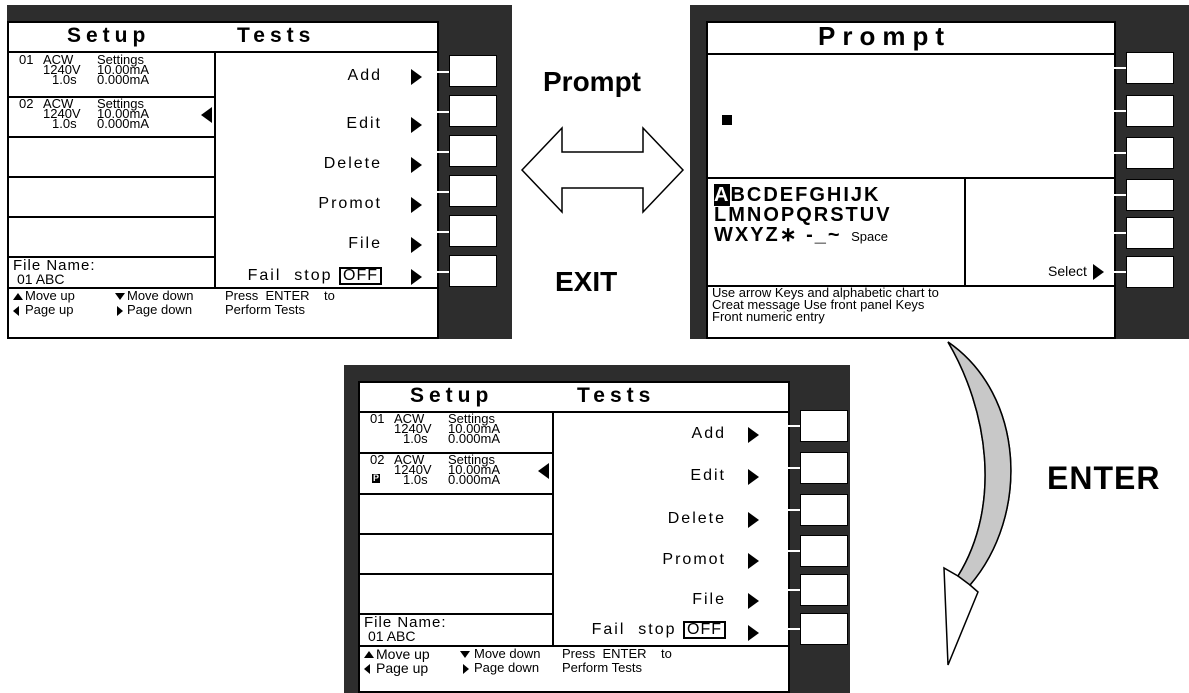  What do you see at coordinates (797, 195) in the screenshot?
I see `alphabet-row-1: ABCDEFGHIJK` at bounding box center [797, 195].